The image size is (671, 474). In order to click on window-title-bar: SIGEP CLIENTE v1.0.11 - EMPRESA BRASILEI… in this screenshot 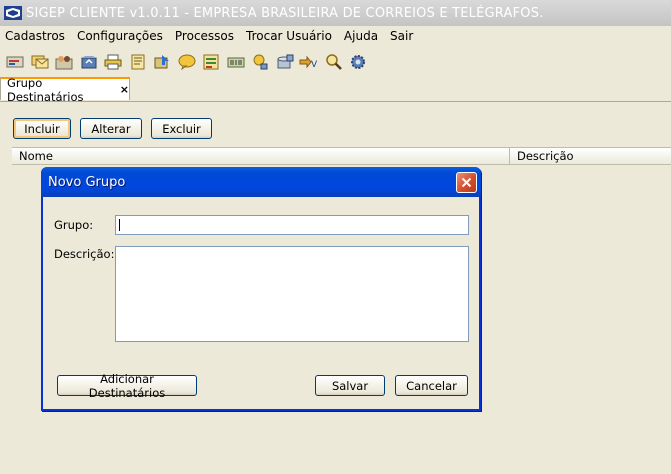, I will do `click(335, 13)`.